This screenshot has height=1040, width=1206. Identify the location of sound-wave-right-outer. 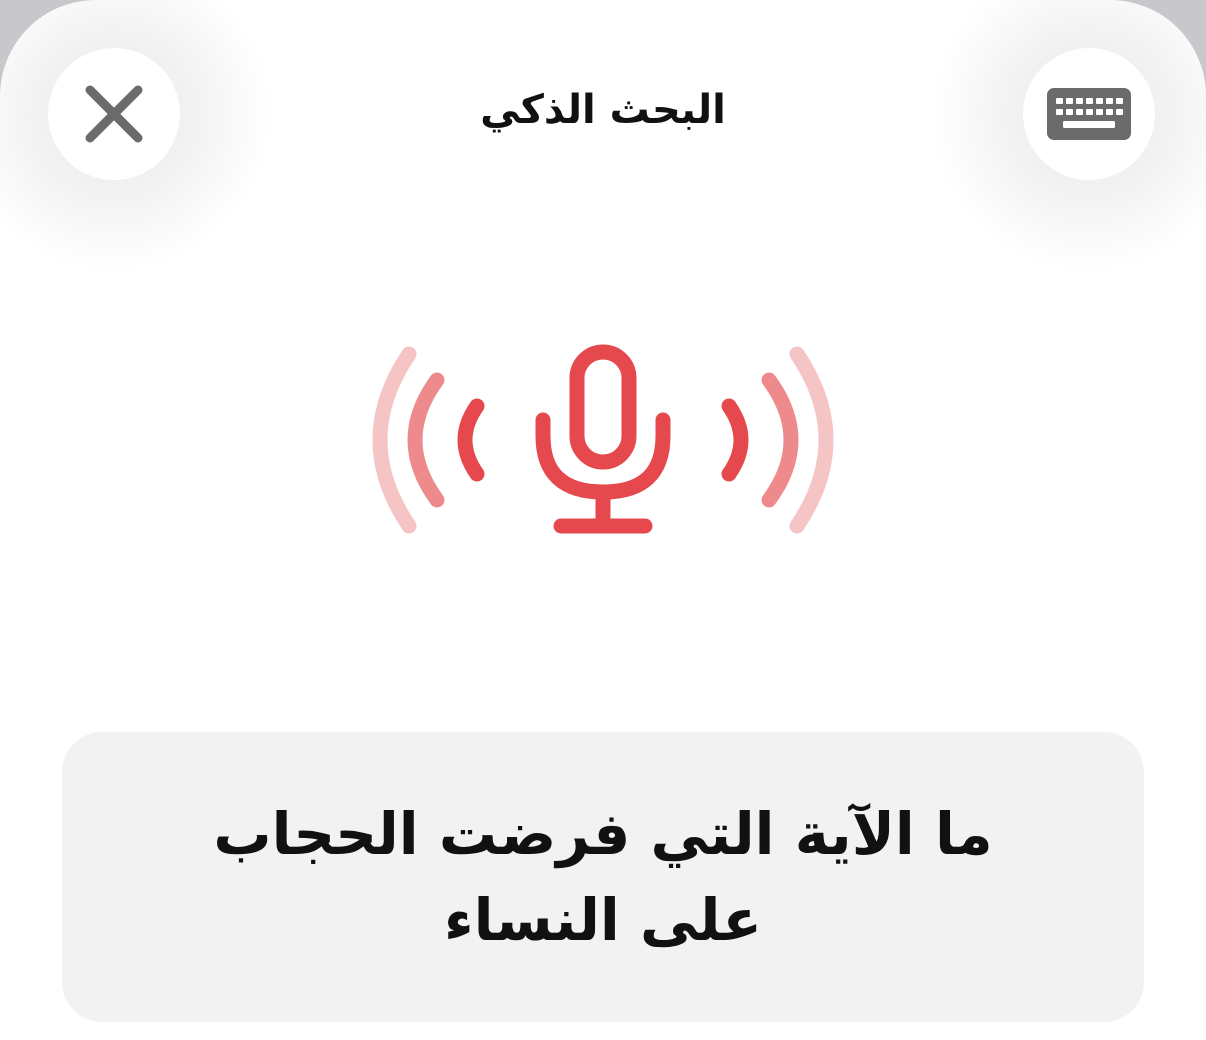
(811, 440).